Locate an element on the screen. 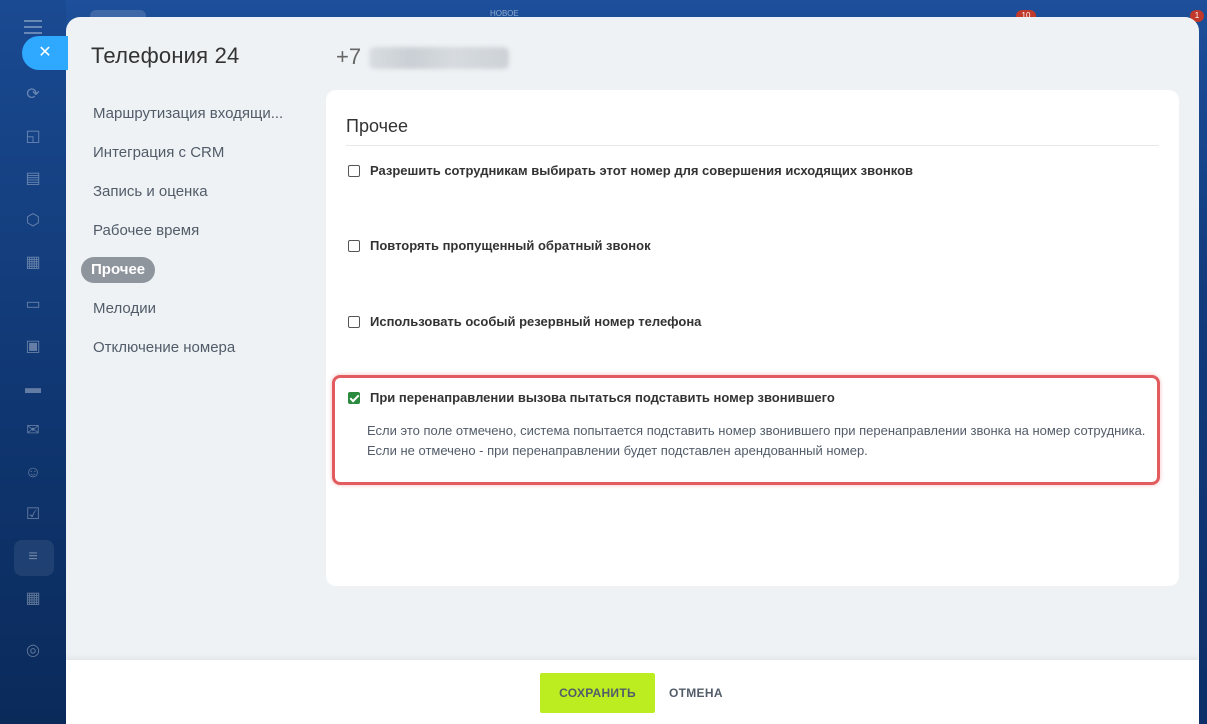  projects-icon: ▣ is located at coordinates (33, 347).